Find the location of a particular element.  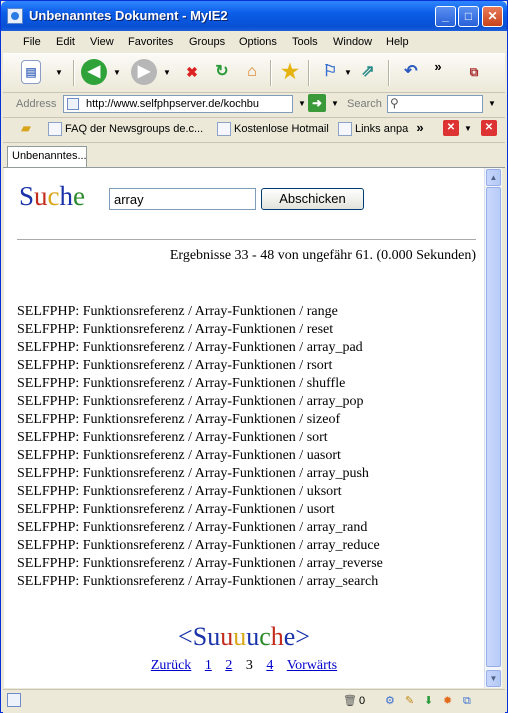

menu-tools: Tools is located at coordinates (305, 42).